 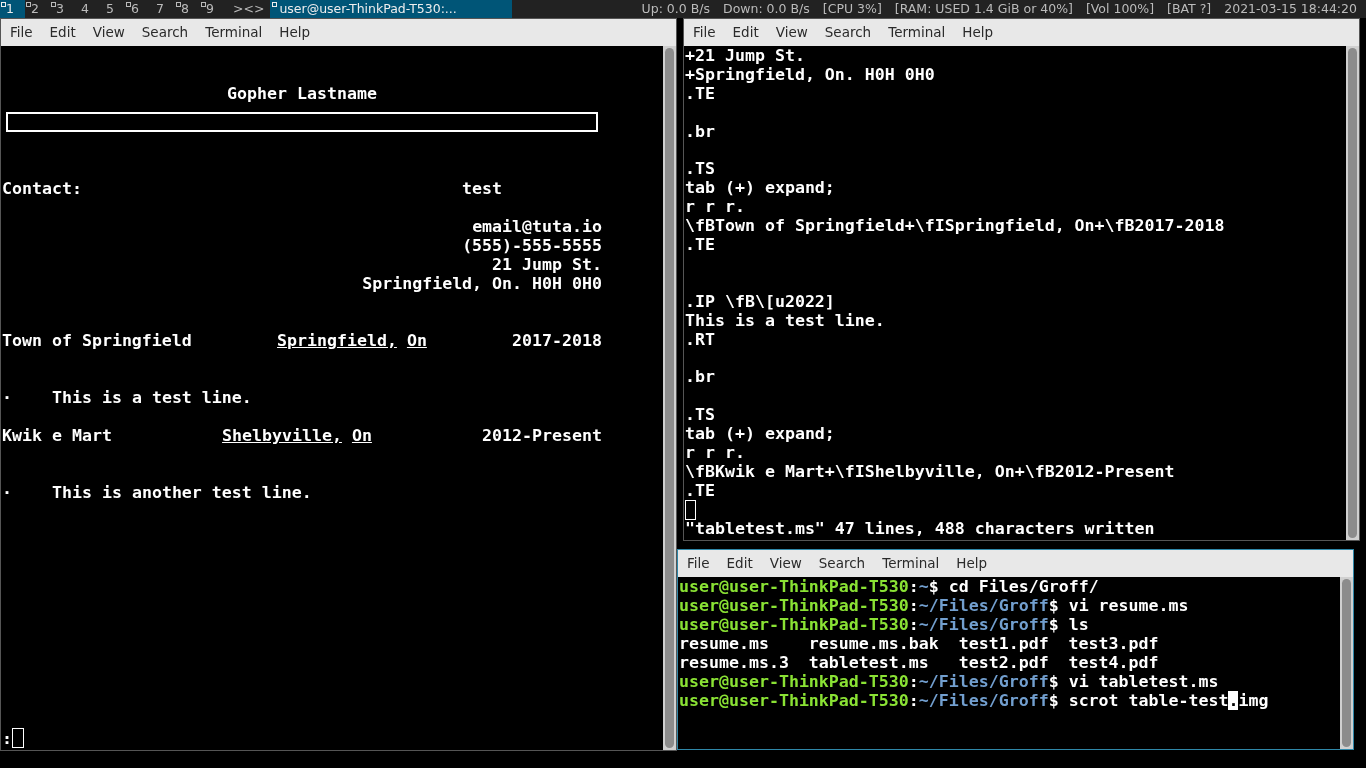 What do you see at coordinates (852, 9) in the screenshot?
I see `status-item: [CPU 3%]` at bounding box center [852, 9].